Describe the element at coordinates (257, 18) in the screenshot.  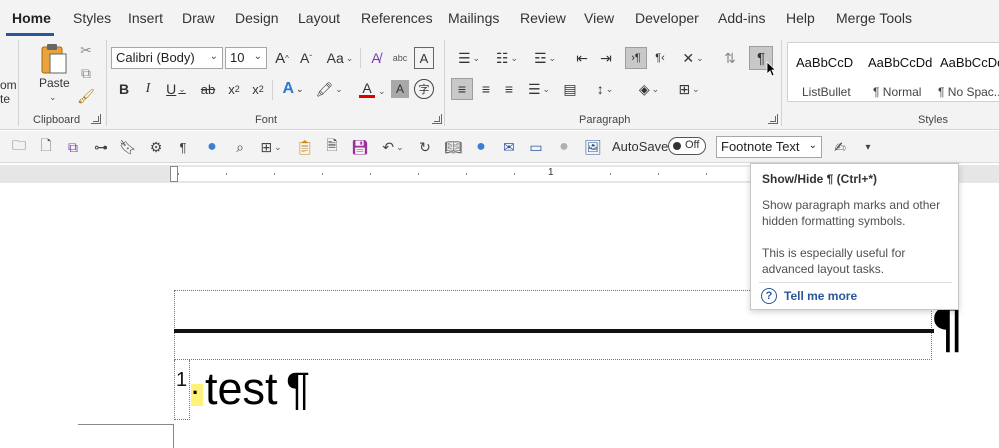
I see `tab-design: Design` at that location.